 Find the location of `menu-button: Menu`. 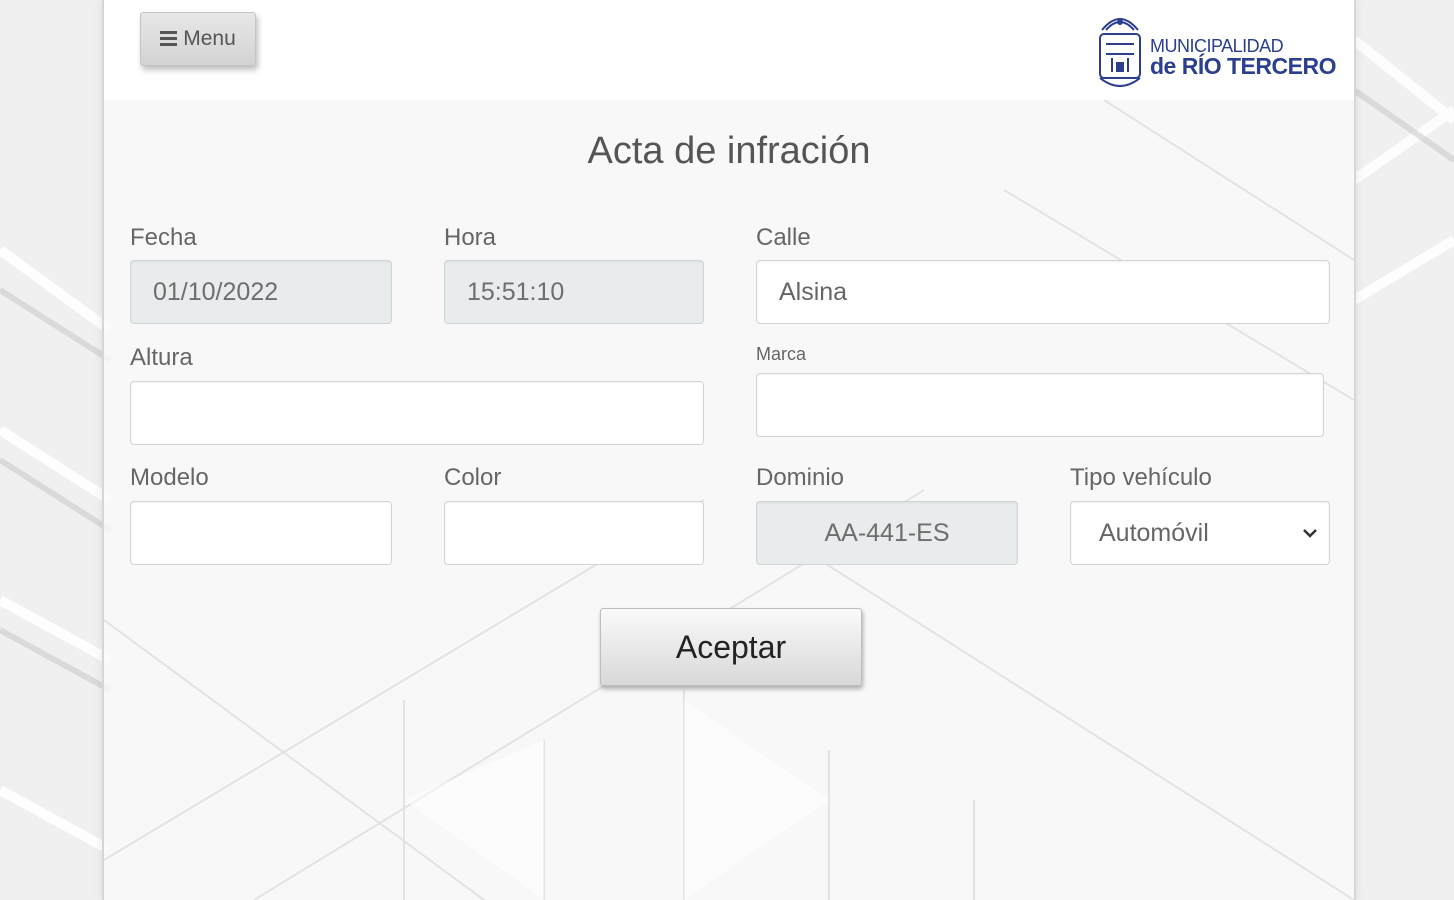

menu-button: Menu is located at coordinates (198, 39).